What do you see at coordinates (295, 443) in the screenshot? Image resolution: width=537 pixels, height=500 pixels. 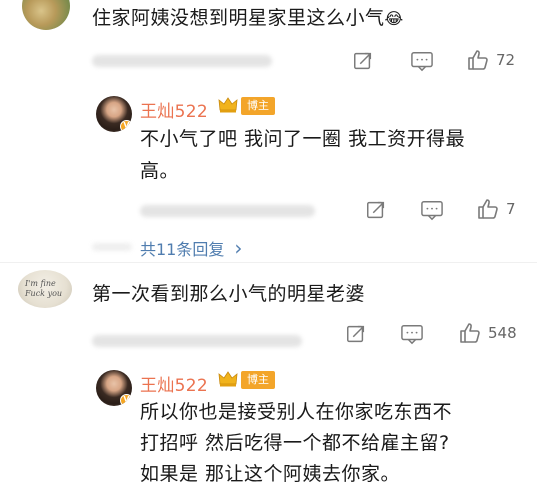 I see `reply-text-line: 打招呼 然后吃得一个都不给雇主留?` at bounding box center [295, 443].